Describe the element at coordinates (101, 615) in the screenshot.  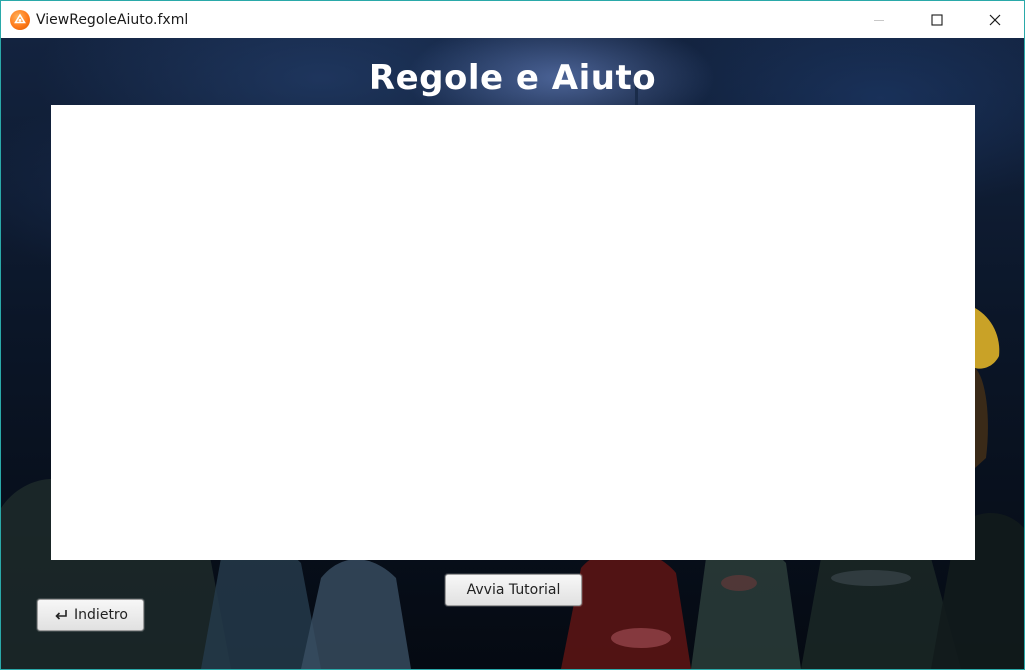
I see `back-label: Indietro` at that location.